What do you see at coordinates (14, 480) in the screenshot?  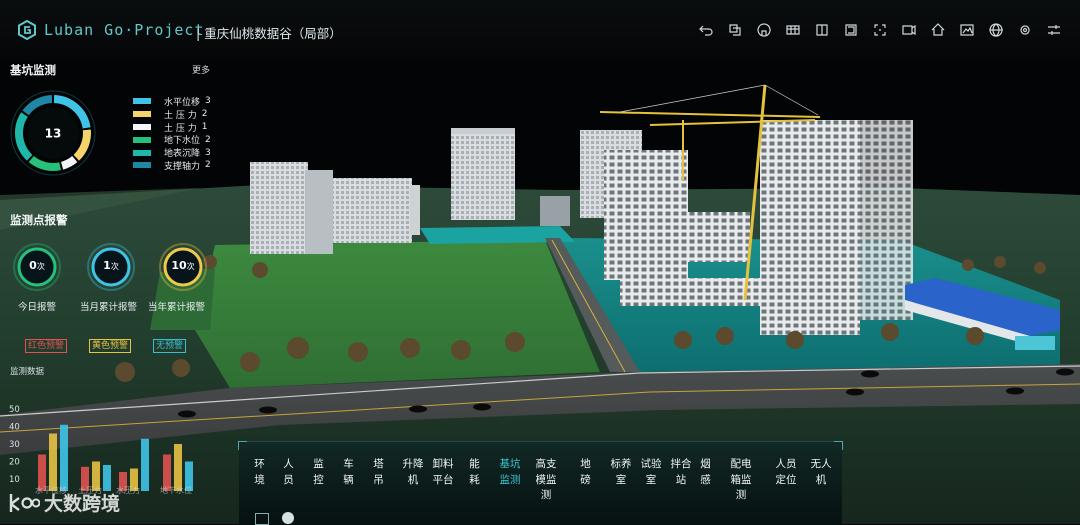 I see `y-tick-label: 10` at bounding box center [14, 480].